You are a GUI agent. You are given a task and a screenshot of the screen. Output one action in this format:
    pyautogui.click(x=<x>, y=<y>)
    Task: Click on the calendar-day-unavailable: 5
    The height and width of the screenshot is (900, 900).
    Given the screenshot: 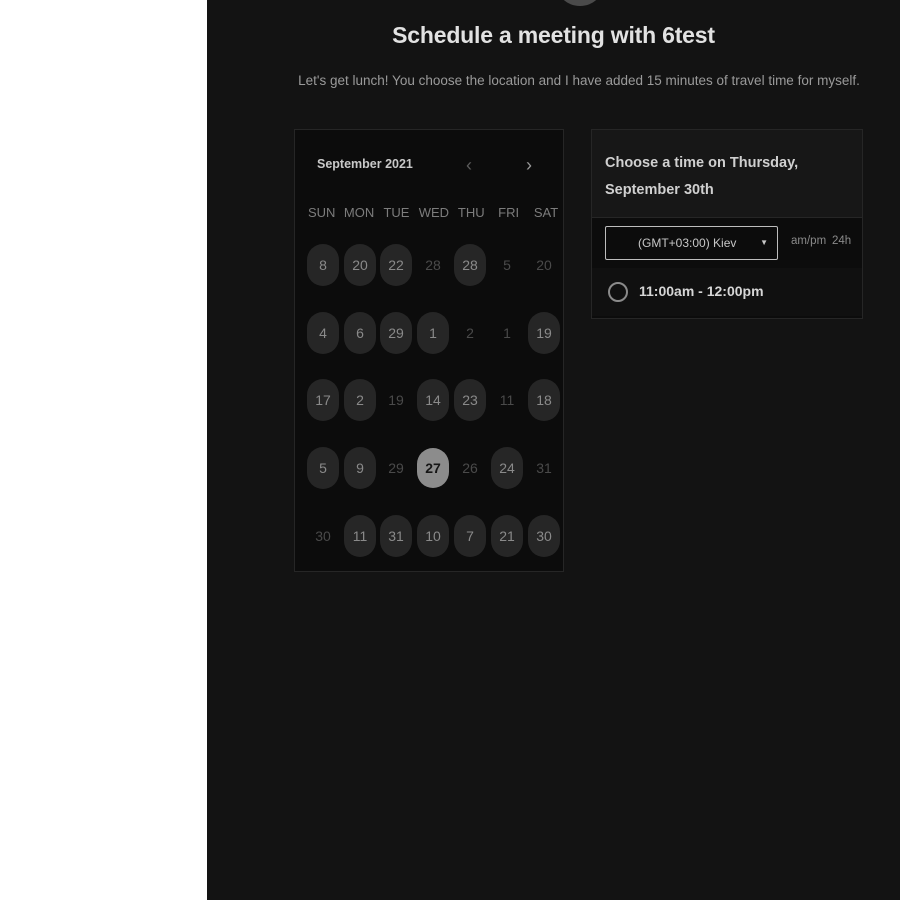 What is the action you would take?
    pyautogui.click(x=507, y=265)
    